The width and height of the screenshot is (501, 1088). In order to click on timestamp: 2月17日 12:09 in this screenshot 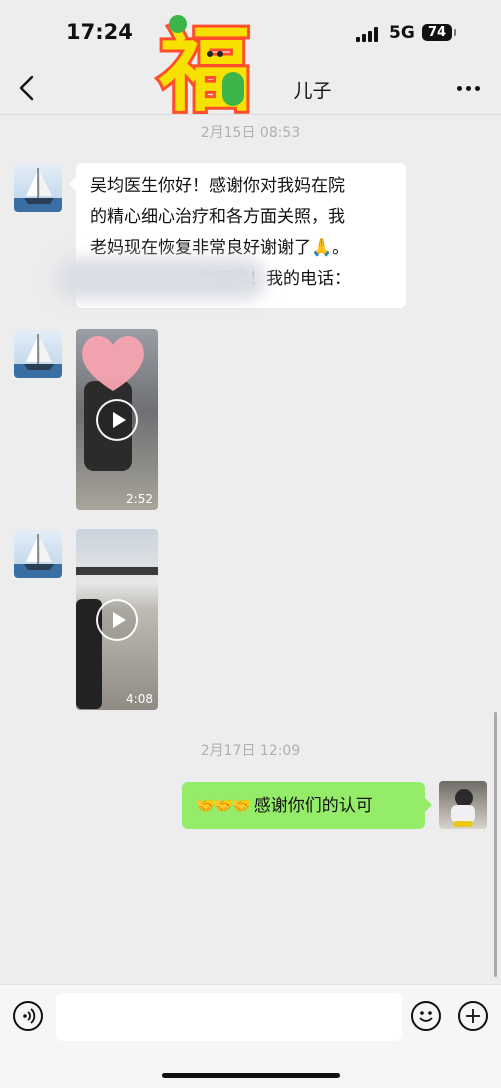, I will do `click(250, 751)`.